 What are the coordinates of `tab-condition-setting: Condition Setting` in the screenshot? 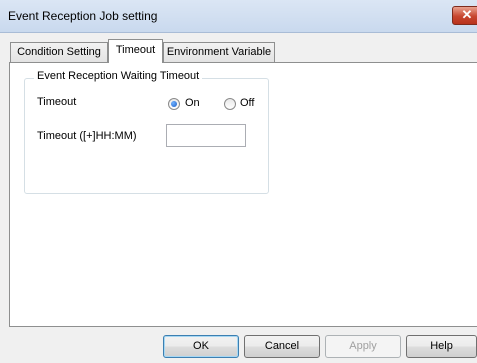 It's located at (59, 52).